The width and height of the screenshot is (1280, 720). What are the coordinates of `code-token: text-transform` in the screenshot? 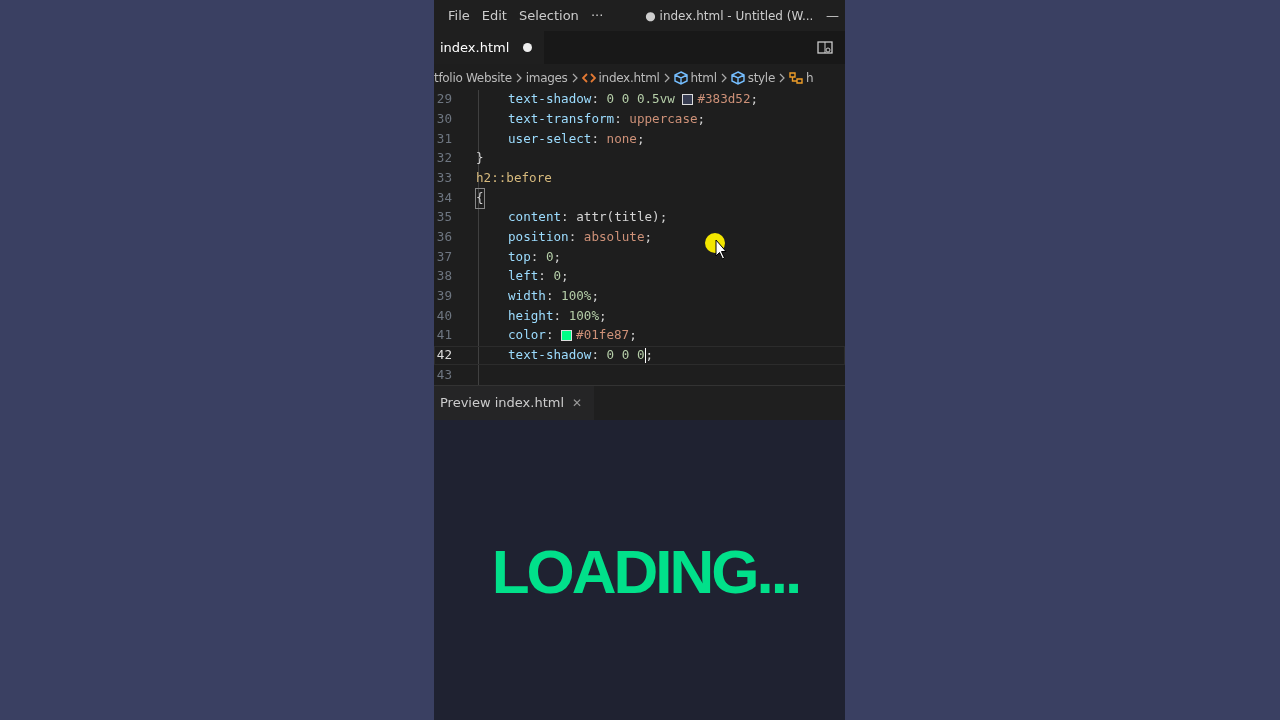 It's located at (561, 118).